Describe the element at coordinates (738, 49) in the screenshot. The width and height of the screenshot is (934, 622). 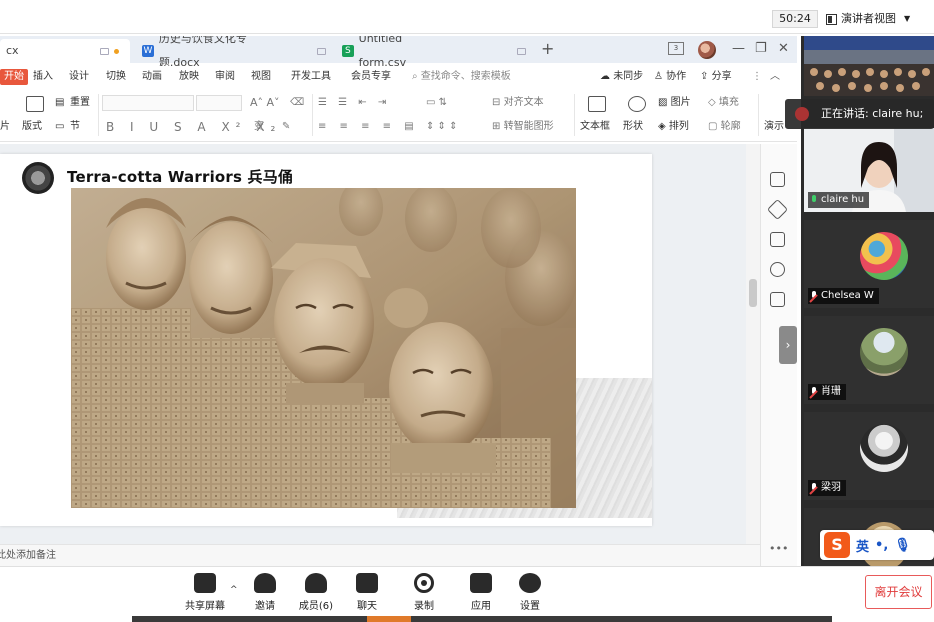
I see `minimize-icon: —` at that location.